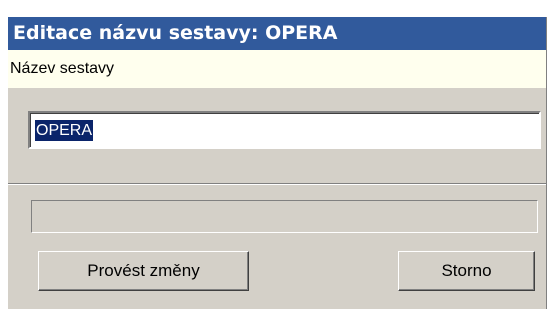 The width and height of the screenshot is (558, 309). I want to click on report-name-input-value: OPERA, so click(64, 130).